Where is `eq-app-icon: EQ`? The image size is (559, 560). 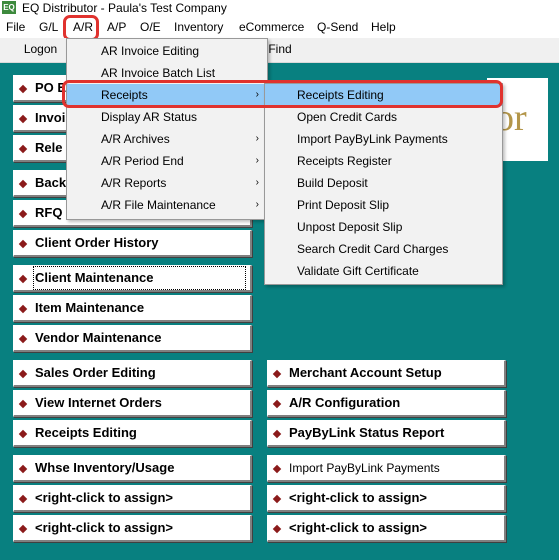 eq-app-icon: EQ is located at coordinates (9, 7).